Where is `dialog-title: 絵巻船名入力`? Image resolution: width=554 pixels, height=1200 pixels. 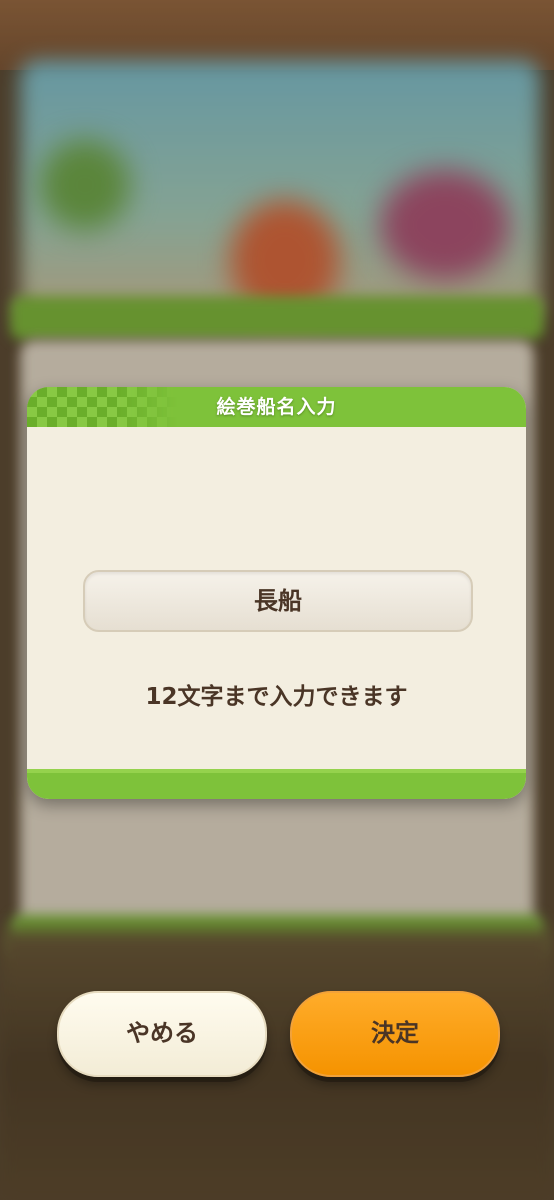 dialog-title: 絵巻船名入力 is located at coordinates (276, 407).